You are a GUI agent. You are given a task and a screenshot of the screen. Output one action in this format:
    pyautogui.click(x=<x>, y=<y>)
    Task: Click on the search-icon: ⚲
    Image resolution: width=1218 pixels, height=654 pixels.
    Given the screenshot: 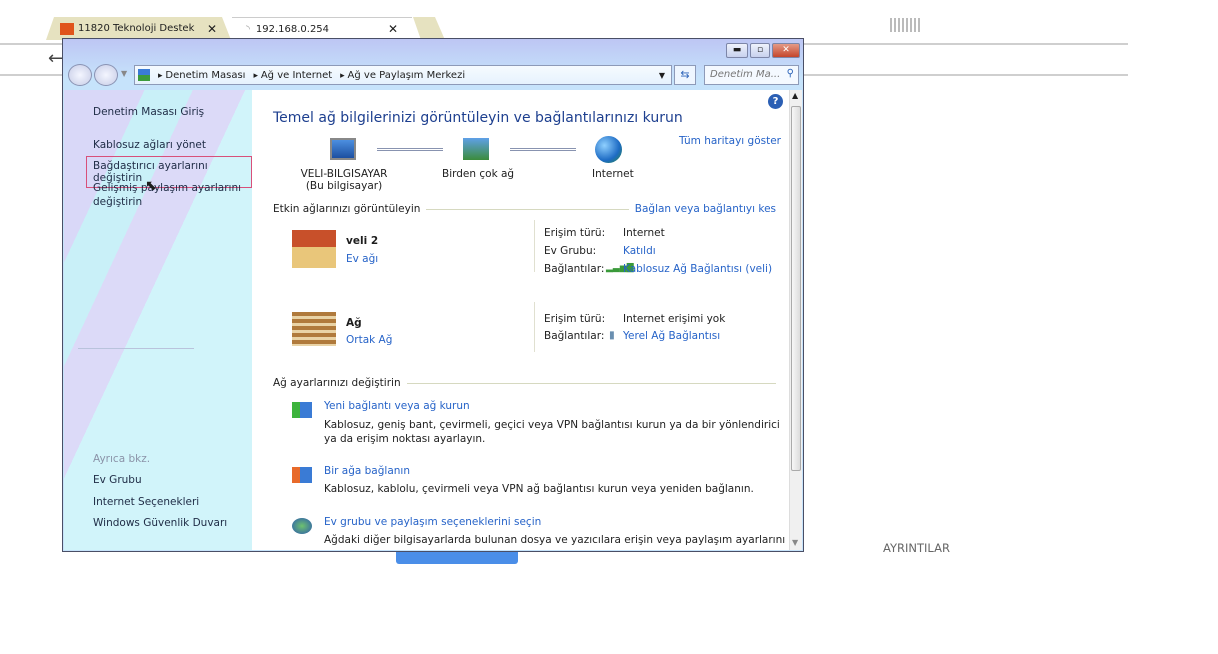 What is the action you would take?
    pyautogui.click(x=790, y=73)
    